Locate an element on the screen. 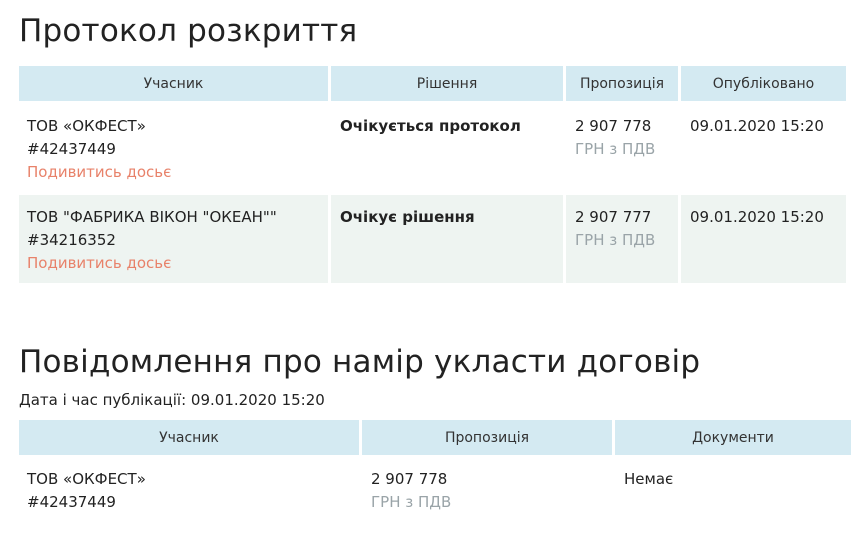 Image resolution: width=855 pixels, height=560 pixels. opening-protocol-title: Протокол розкриття is located at coordinates (188, 31).